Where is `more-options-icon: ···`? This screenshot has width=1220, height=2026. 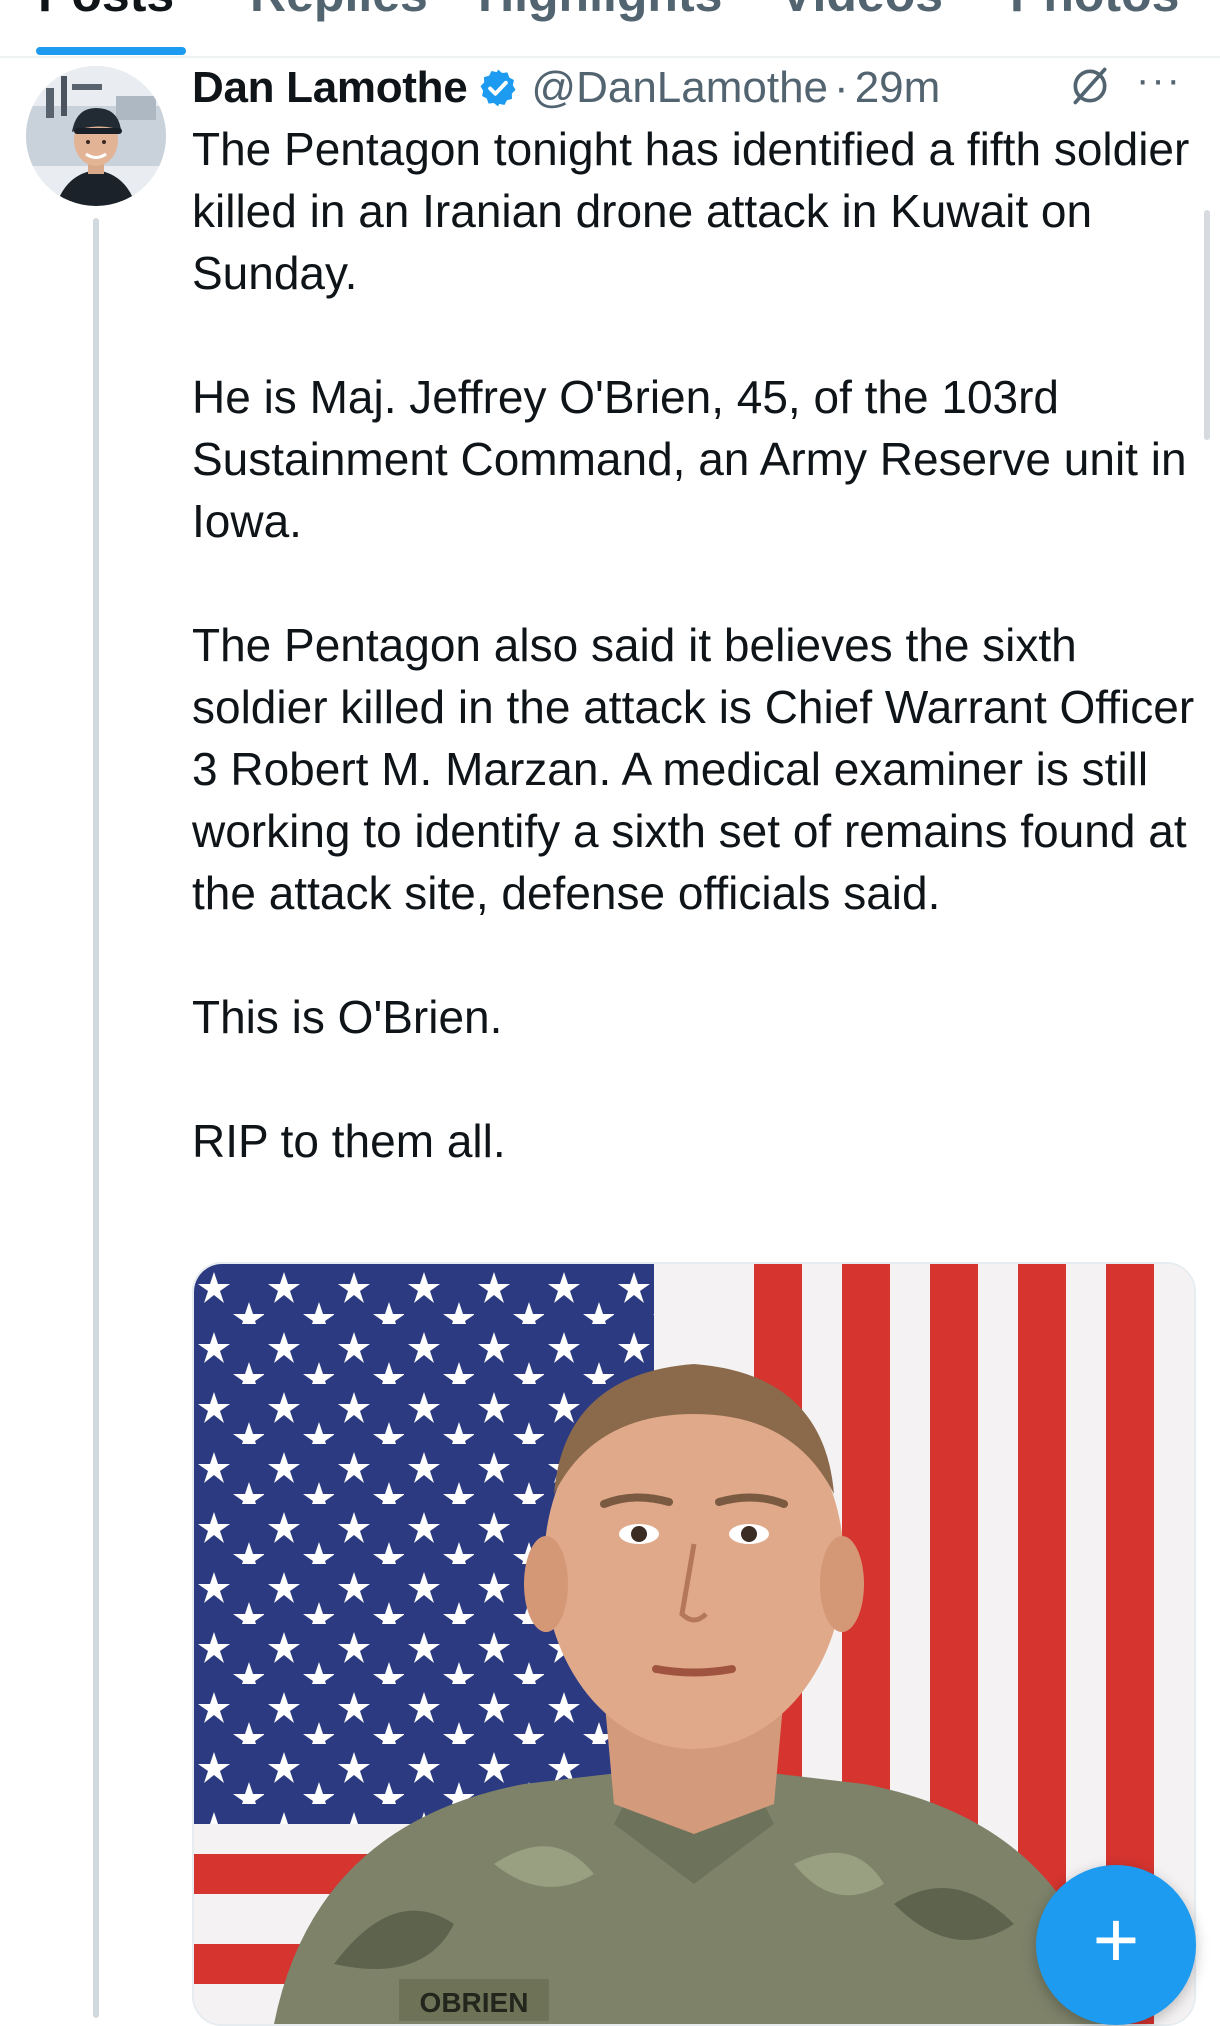 more-options-icon: ··· is located at coordinates (1159, 80).